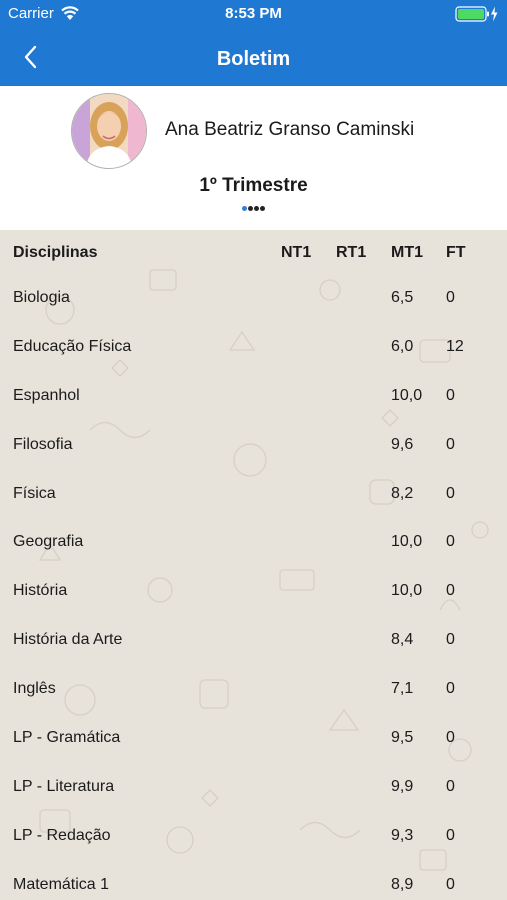  What do you see at coordinates (253, 543) in the screenshot?
I see `table-row: Geografia 10,0 0` at bounding box center [253, 543].